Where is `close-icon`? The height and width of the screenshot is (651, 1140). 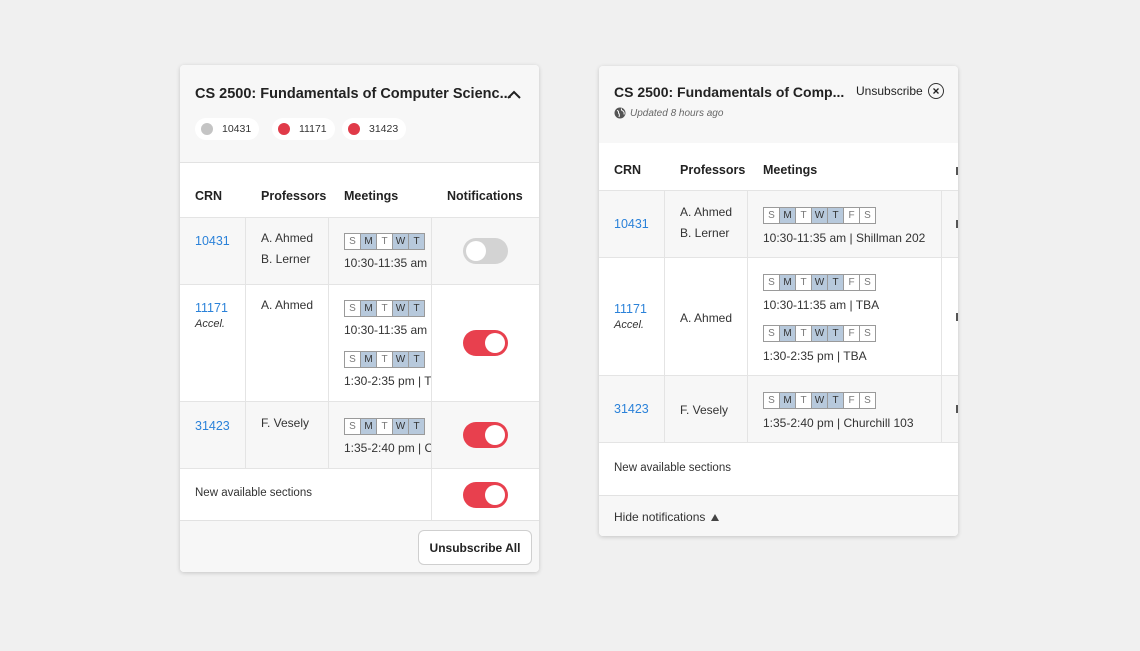 close-icon is located at coordinates (936, 91).